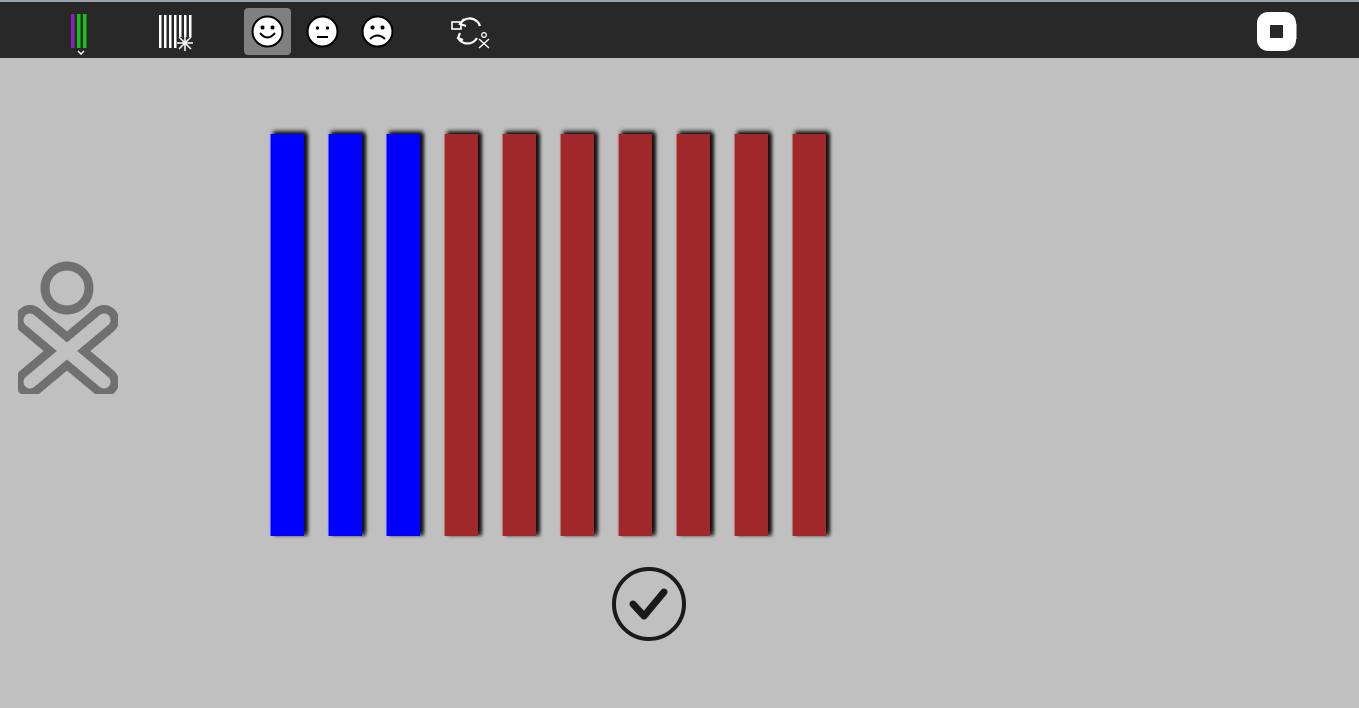 This screenshot has width=1359, height=708. Describe the element at coordinates (68, 327) in the screenshot. I see `xo-person-icon` at that location.